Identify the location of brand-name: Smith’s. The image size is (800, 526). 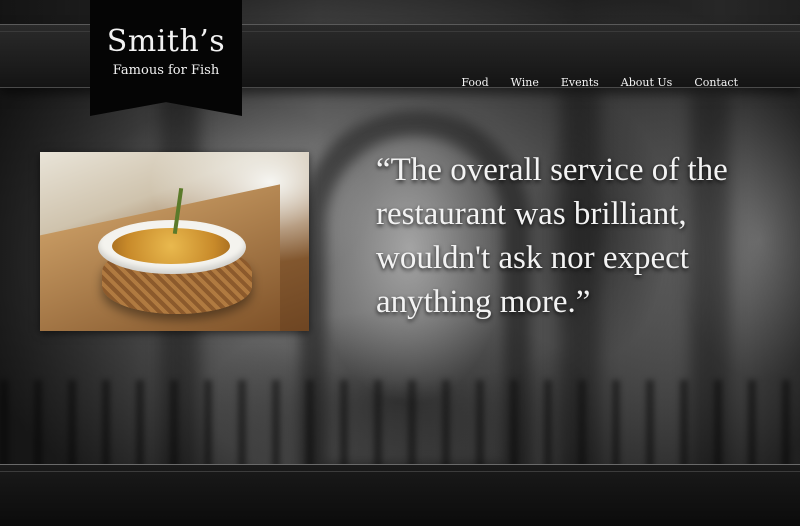
(166, 41).